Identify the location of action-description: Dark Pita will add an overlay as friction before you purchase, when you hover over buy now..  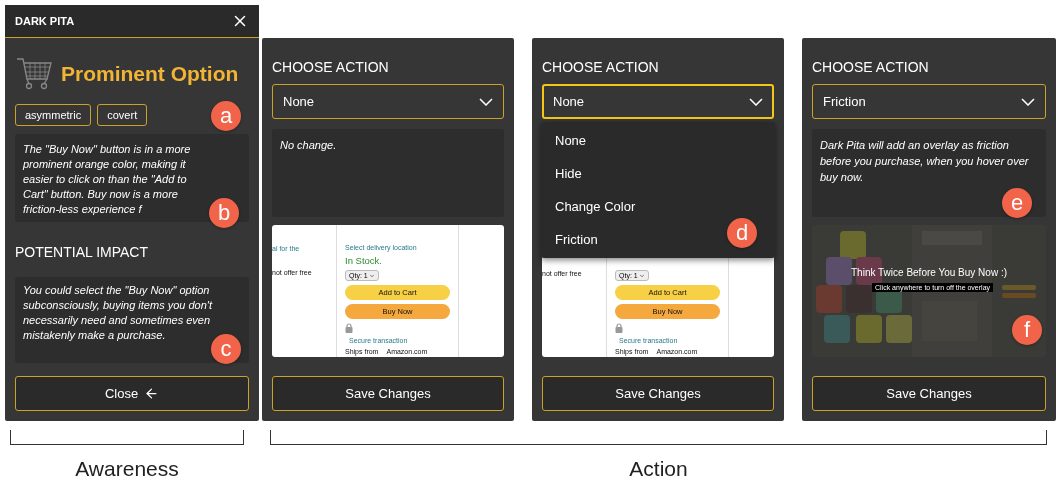
(925, 161).